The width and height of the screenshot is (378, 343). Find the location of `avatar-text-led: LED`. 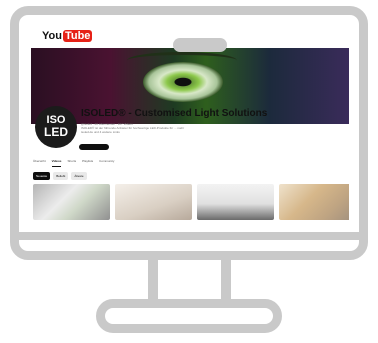

avatar-text-led: LED is located at coordinates (56, 132).